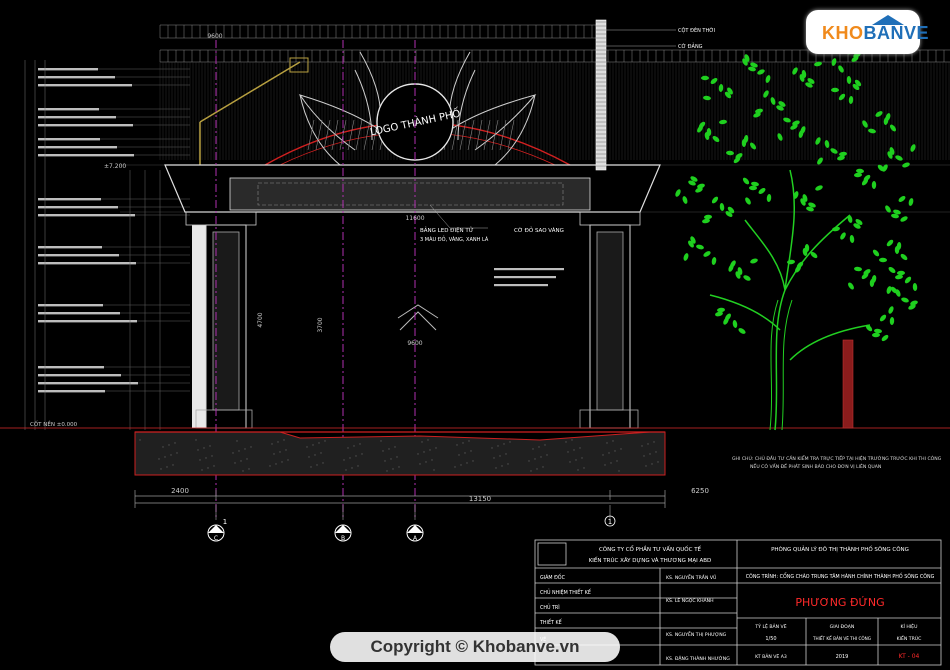  Describe the element at coordinates (216, 538) in the screenshot. I see `axis-label: C` at that location.